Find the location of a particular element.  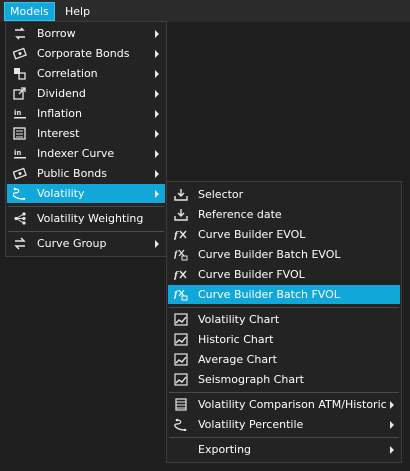

menu-item-volatility: Volatility is located at coordinates (86, 193).